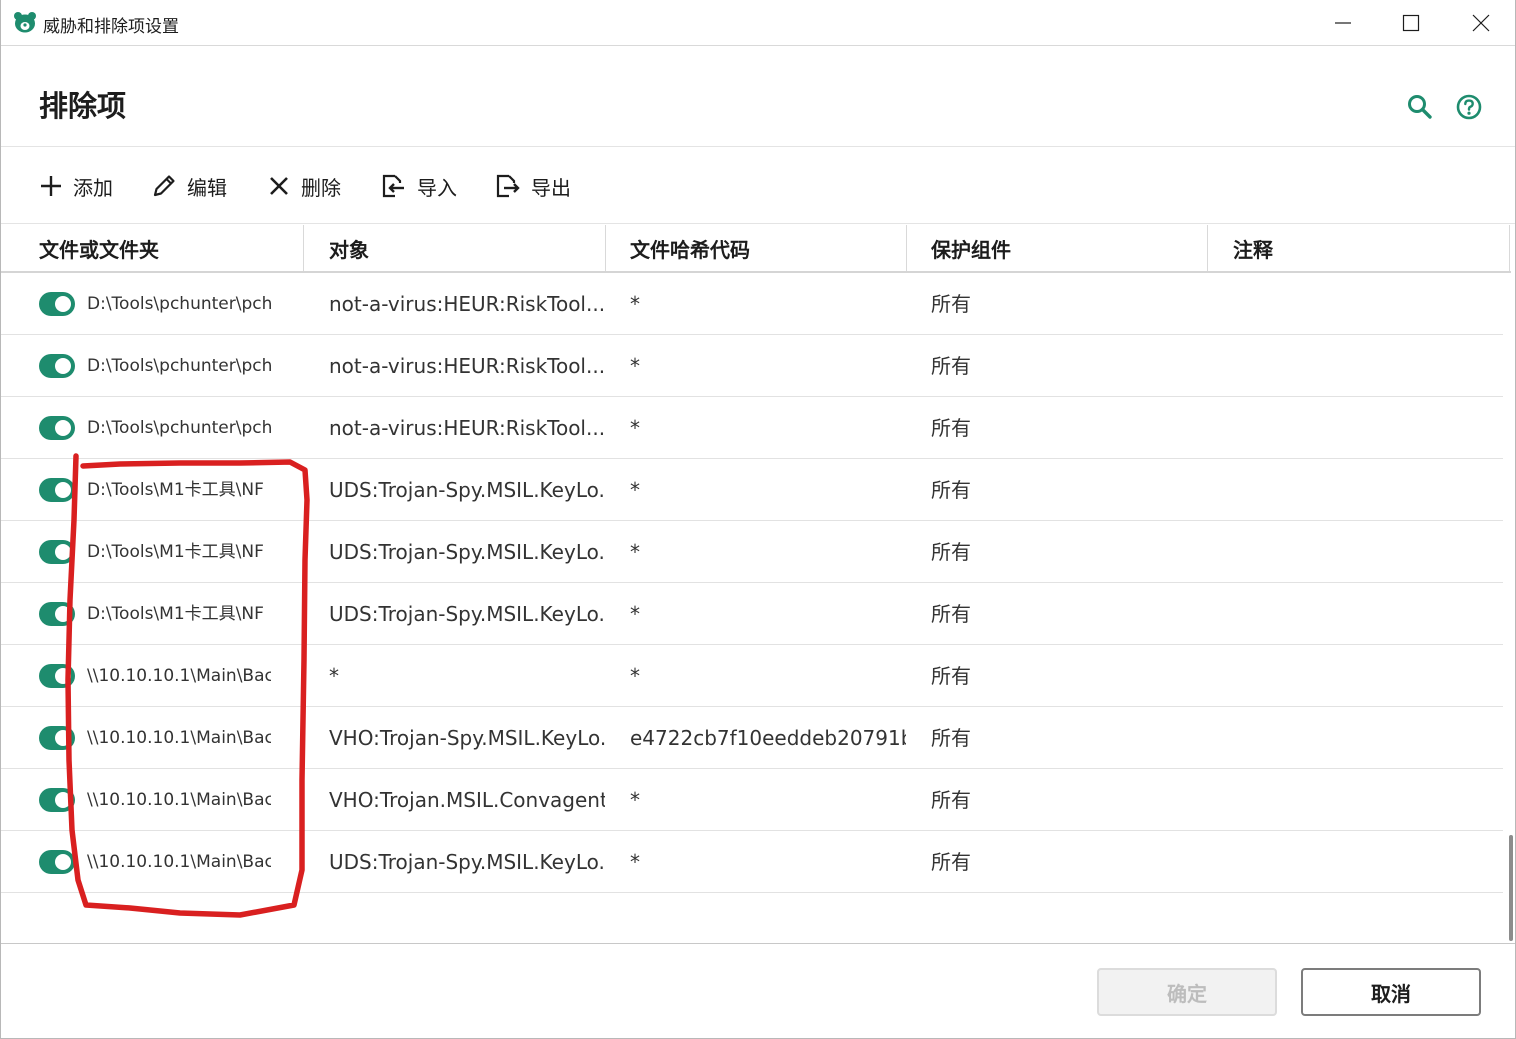  I want to click on ok-button: 确定, so click(1187, 992).